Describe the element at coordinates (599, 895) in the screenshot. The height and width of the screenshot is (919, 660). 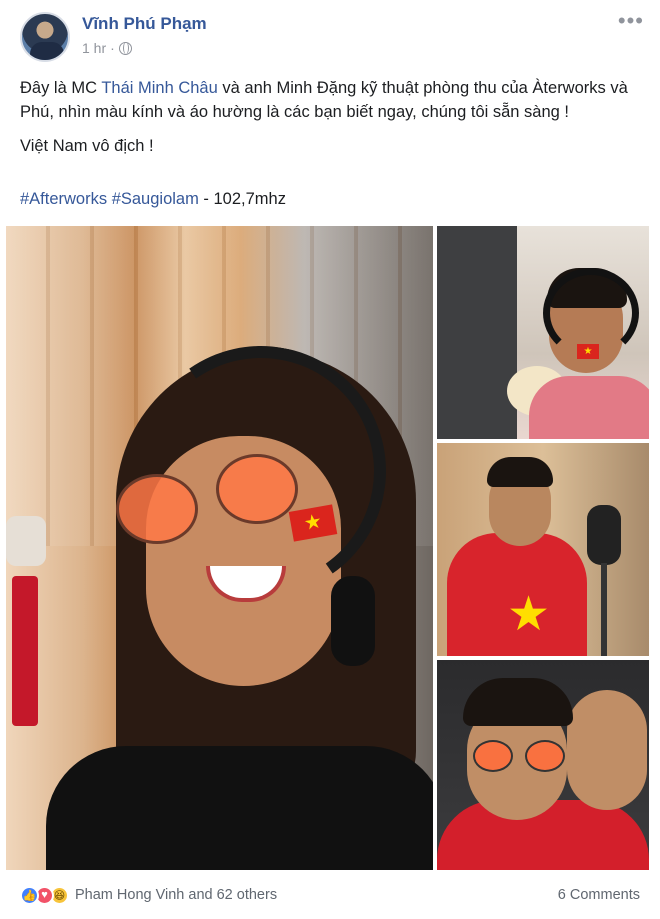
I see `comments-count: 6 Comments` at that location.